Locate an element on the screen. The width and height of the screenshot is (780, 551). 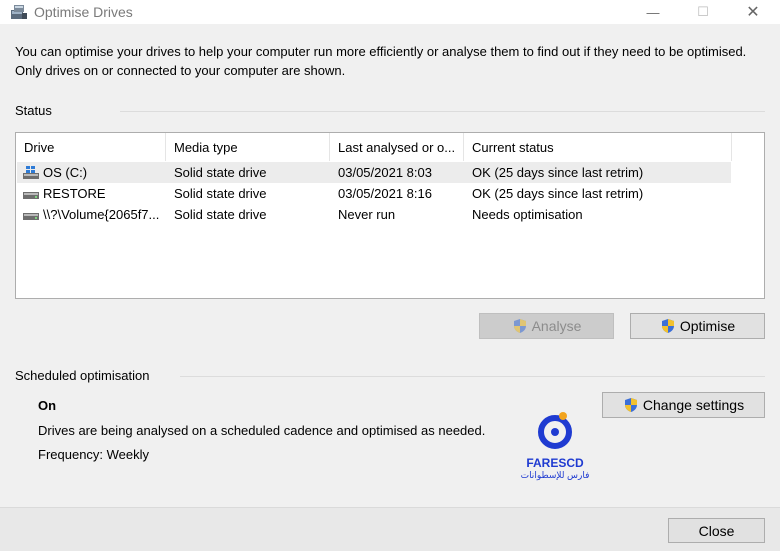
drive-name: RESTORE is located at coordinates (74, 193).